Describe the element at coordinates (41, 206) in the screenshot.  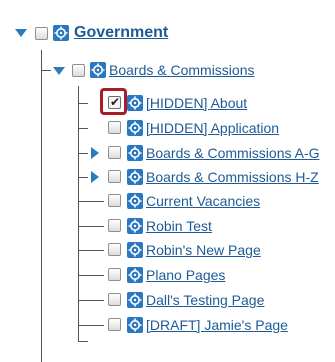
I see `tree-line-root` at that location.